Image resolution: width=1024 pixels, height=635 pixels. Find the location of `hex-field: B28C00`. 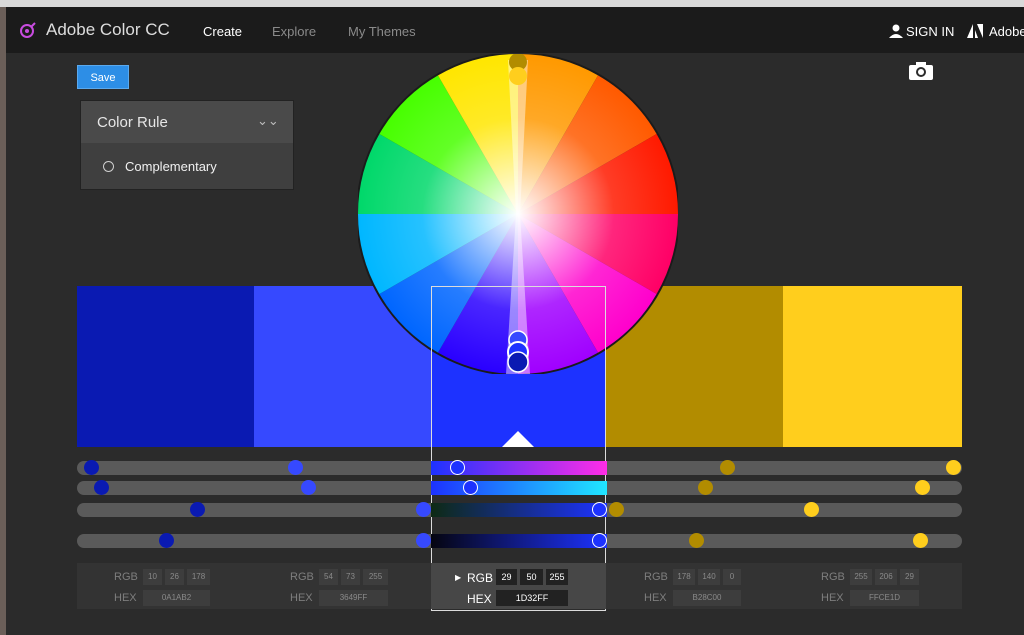

hex-field: B28C00 is located at coordinates (707, 598).